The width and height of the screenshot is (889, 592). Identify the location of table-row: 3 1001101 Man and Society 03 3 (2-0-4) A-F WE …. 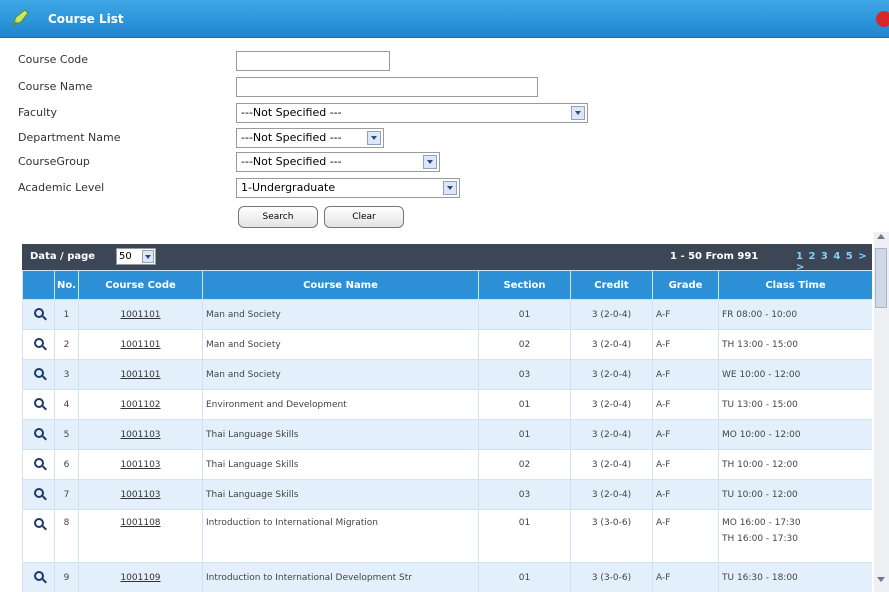
(447, 374).